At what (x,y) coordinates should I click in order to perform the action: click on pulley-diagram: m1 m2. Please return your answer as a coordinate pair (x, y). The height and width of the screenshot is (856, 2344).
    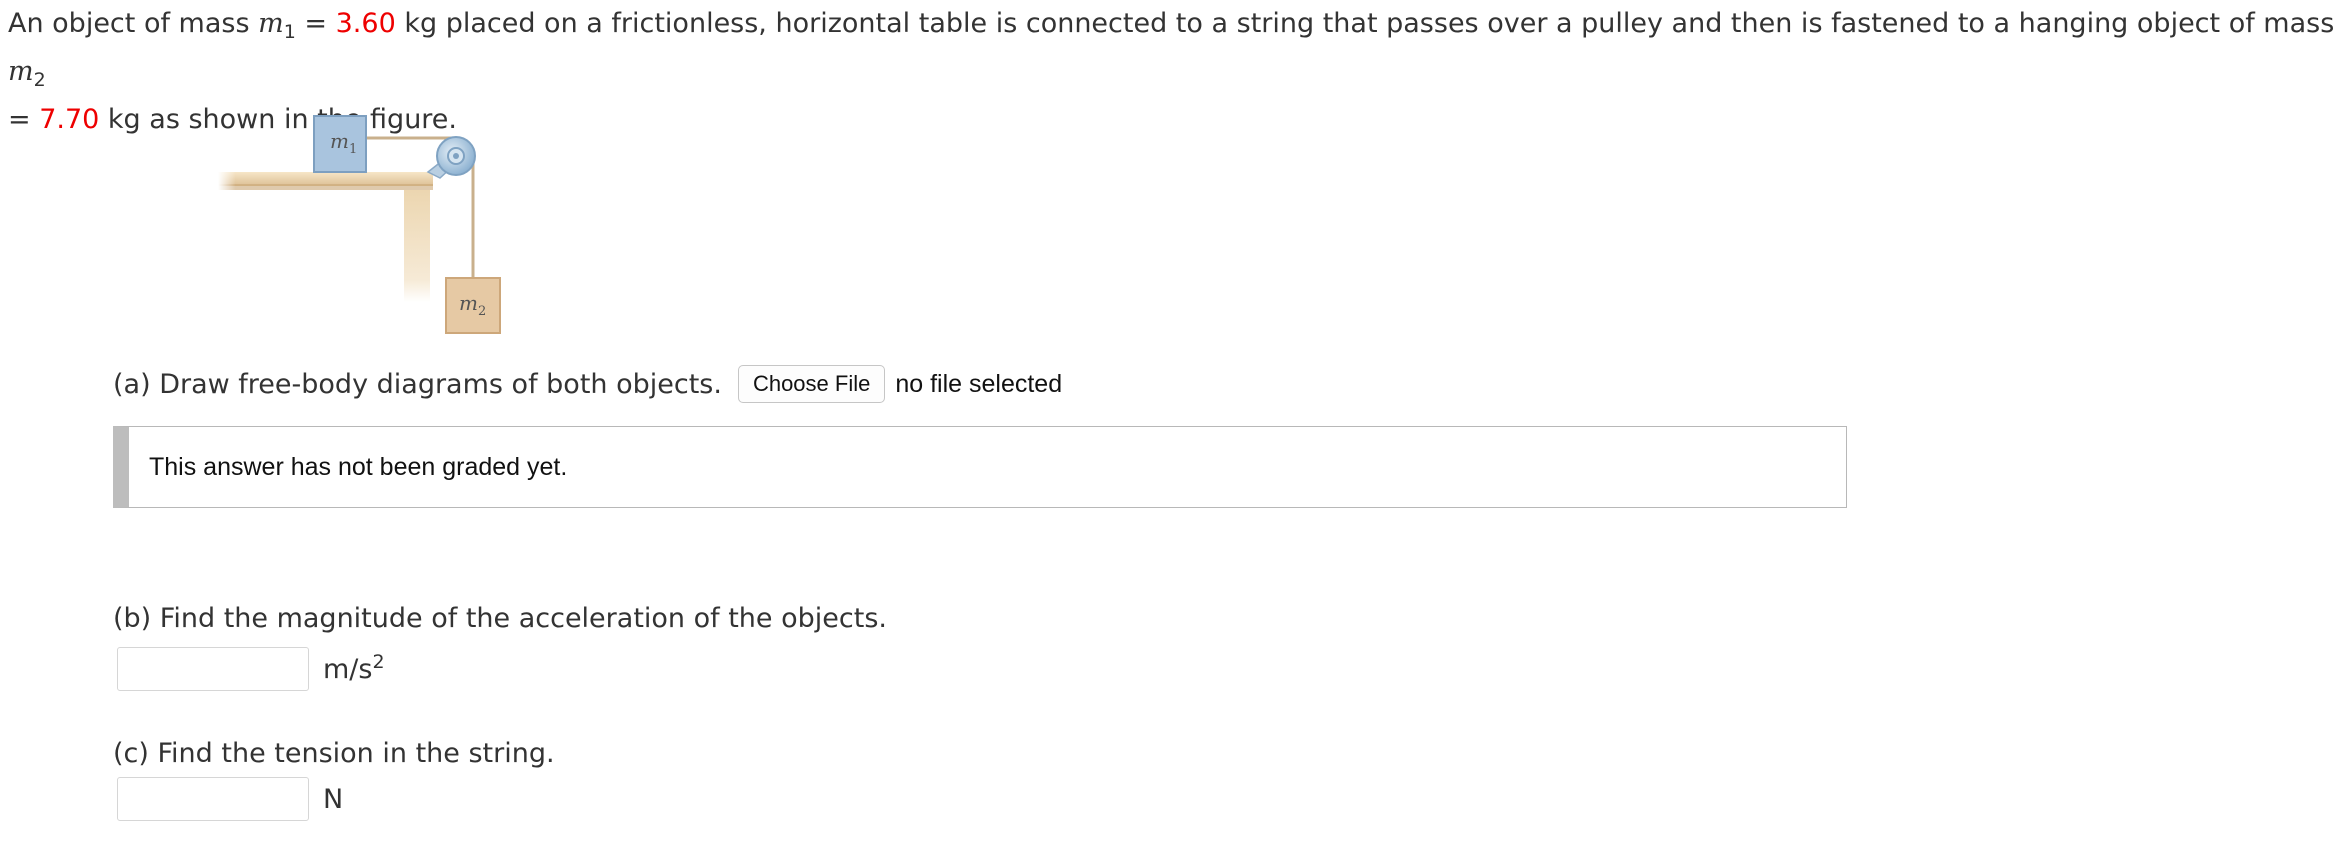
    Looking at the image, I should click on (359, 224).